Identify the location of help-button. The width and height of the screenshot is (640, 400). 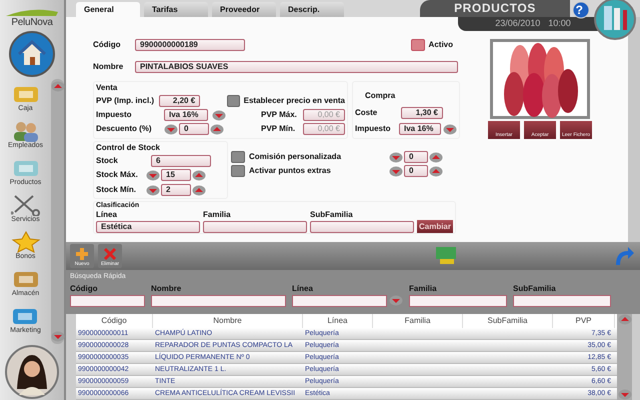
(581, 10).